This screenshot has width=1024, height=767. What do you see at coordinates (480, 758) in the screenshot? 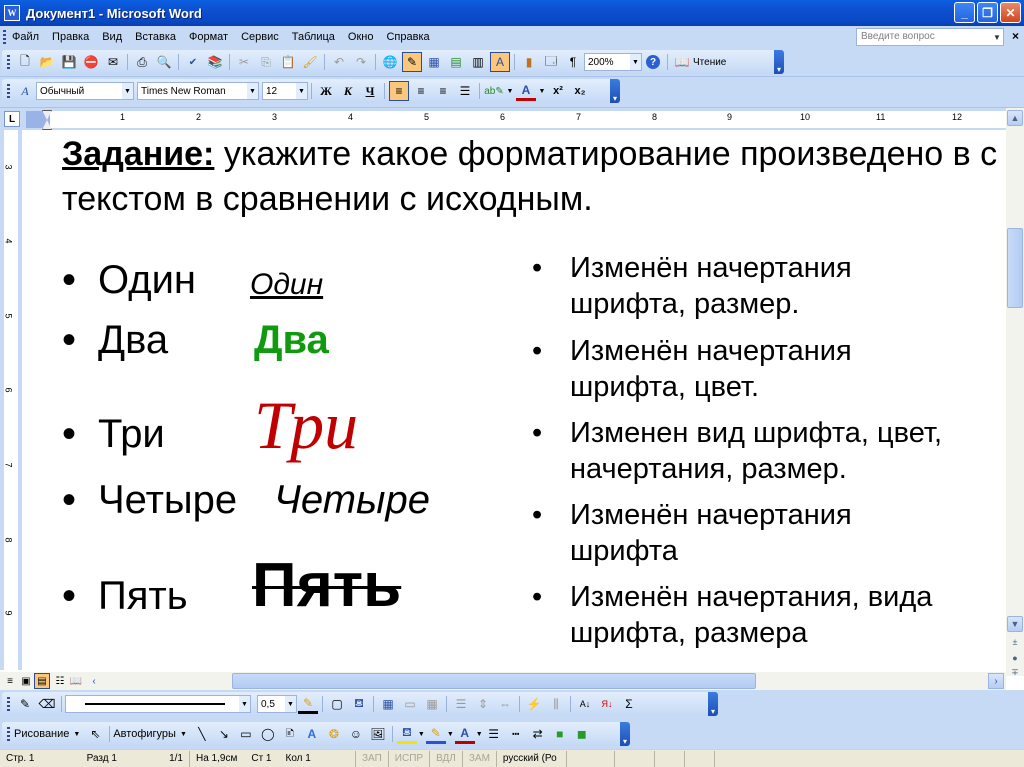
I see `status-overtype: ЗАМ` at bounding box center [480, 758].